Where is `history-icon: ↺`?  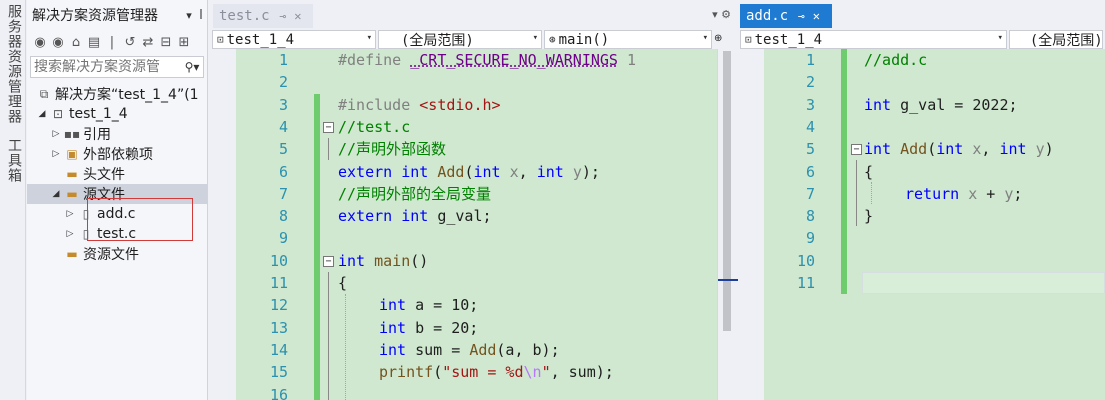
history-icon: ↺ is located at coordinates (130, 42).